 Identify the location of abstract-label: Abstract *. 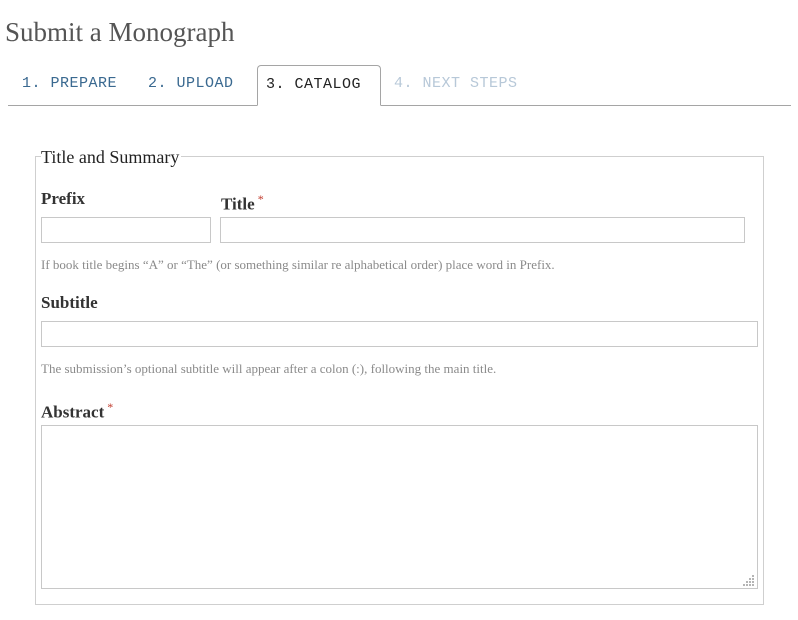
(77, 410).